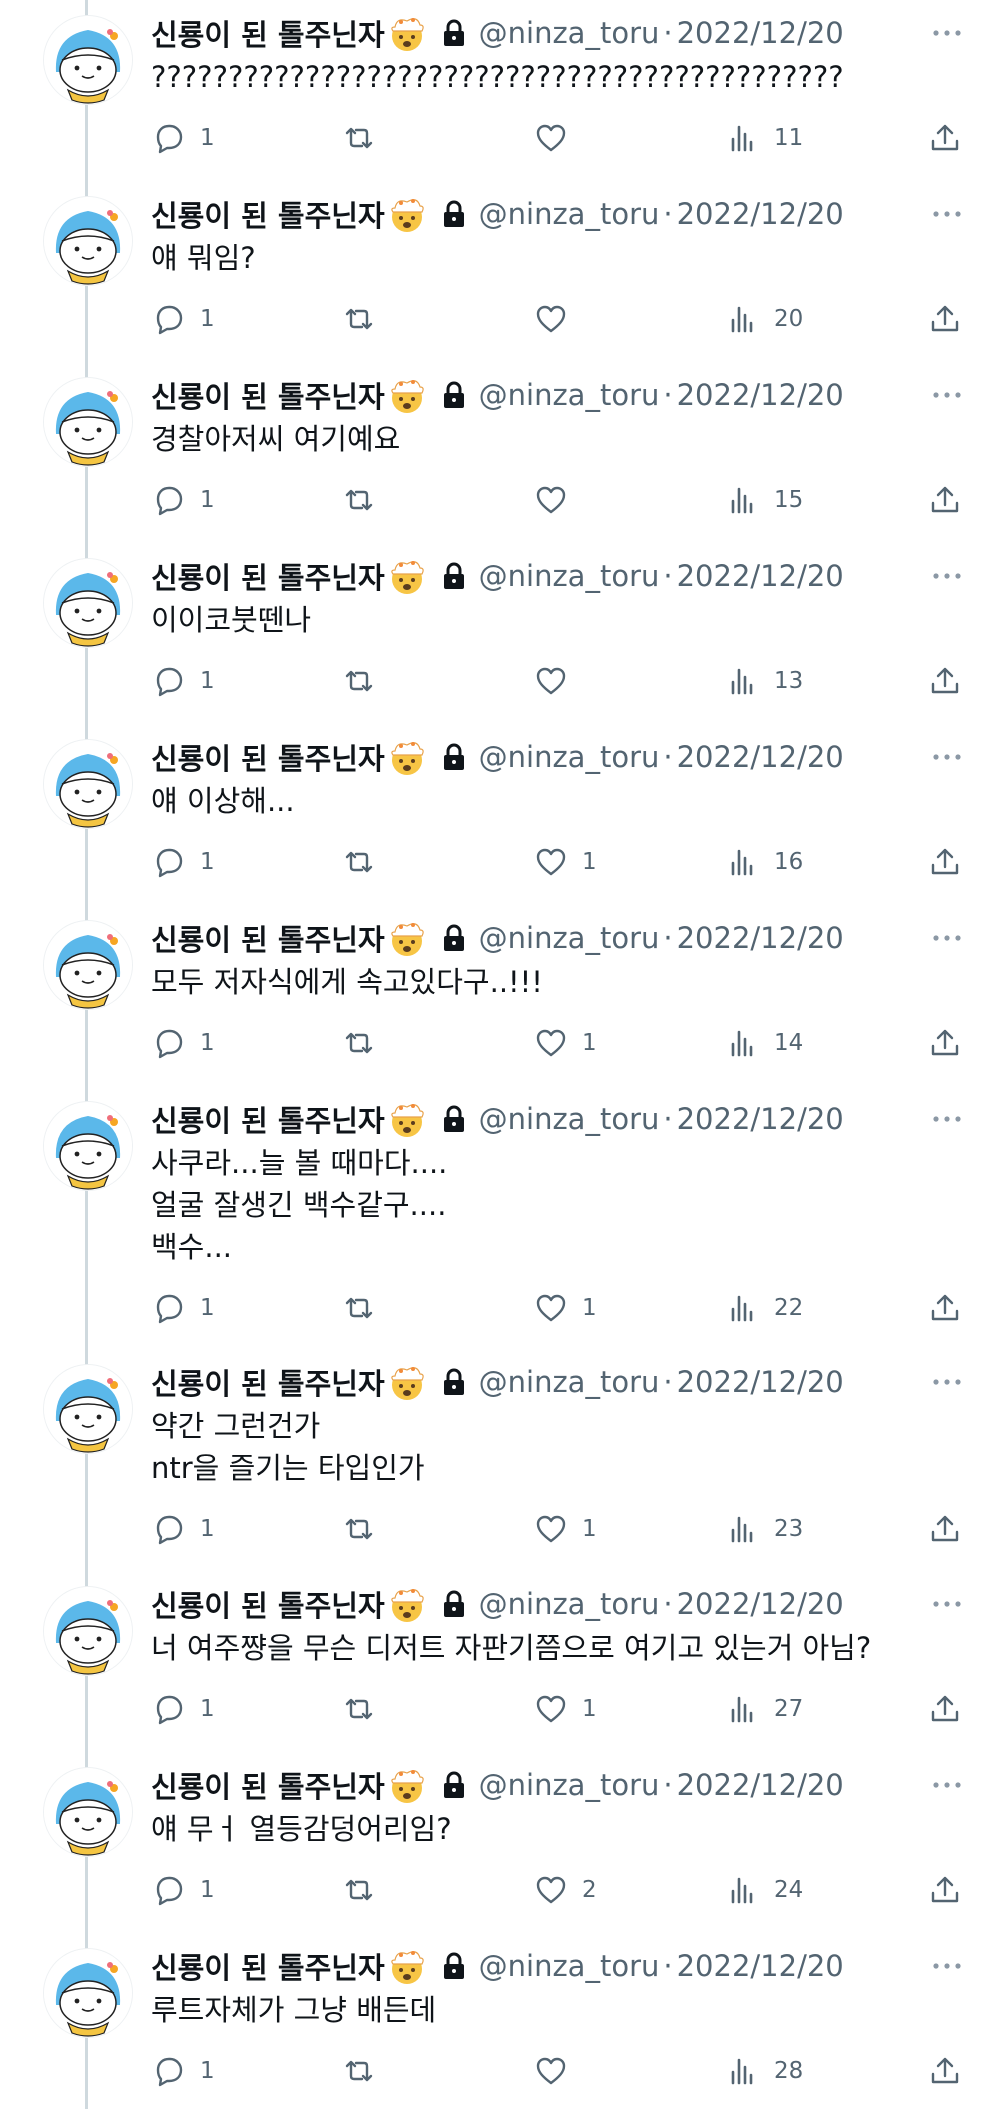 This screenshot has height=2109, width=1008. What do you see at coordinates (565, 1890) in the screenshot?
I see `like-button: 2` at bounding box center [565, 1890].